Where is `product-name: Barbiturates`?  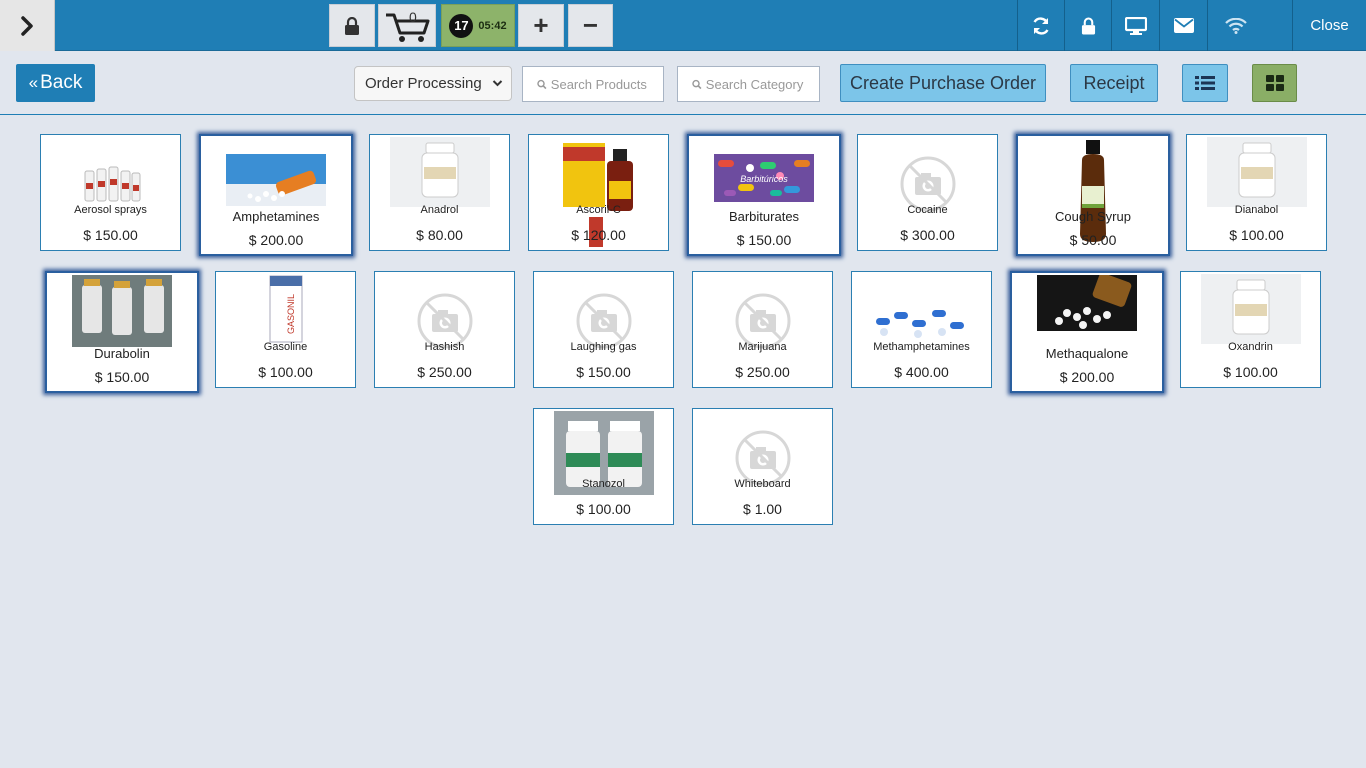
product-name: Barbiturates is located at coordinates (764, 216).